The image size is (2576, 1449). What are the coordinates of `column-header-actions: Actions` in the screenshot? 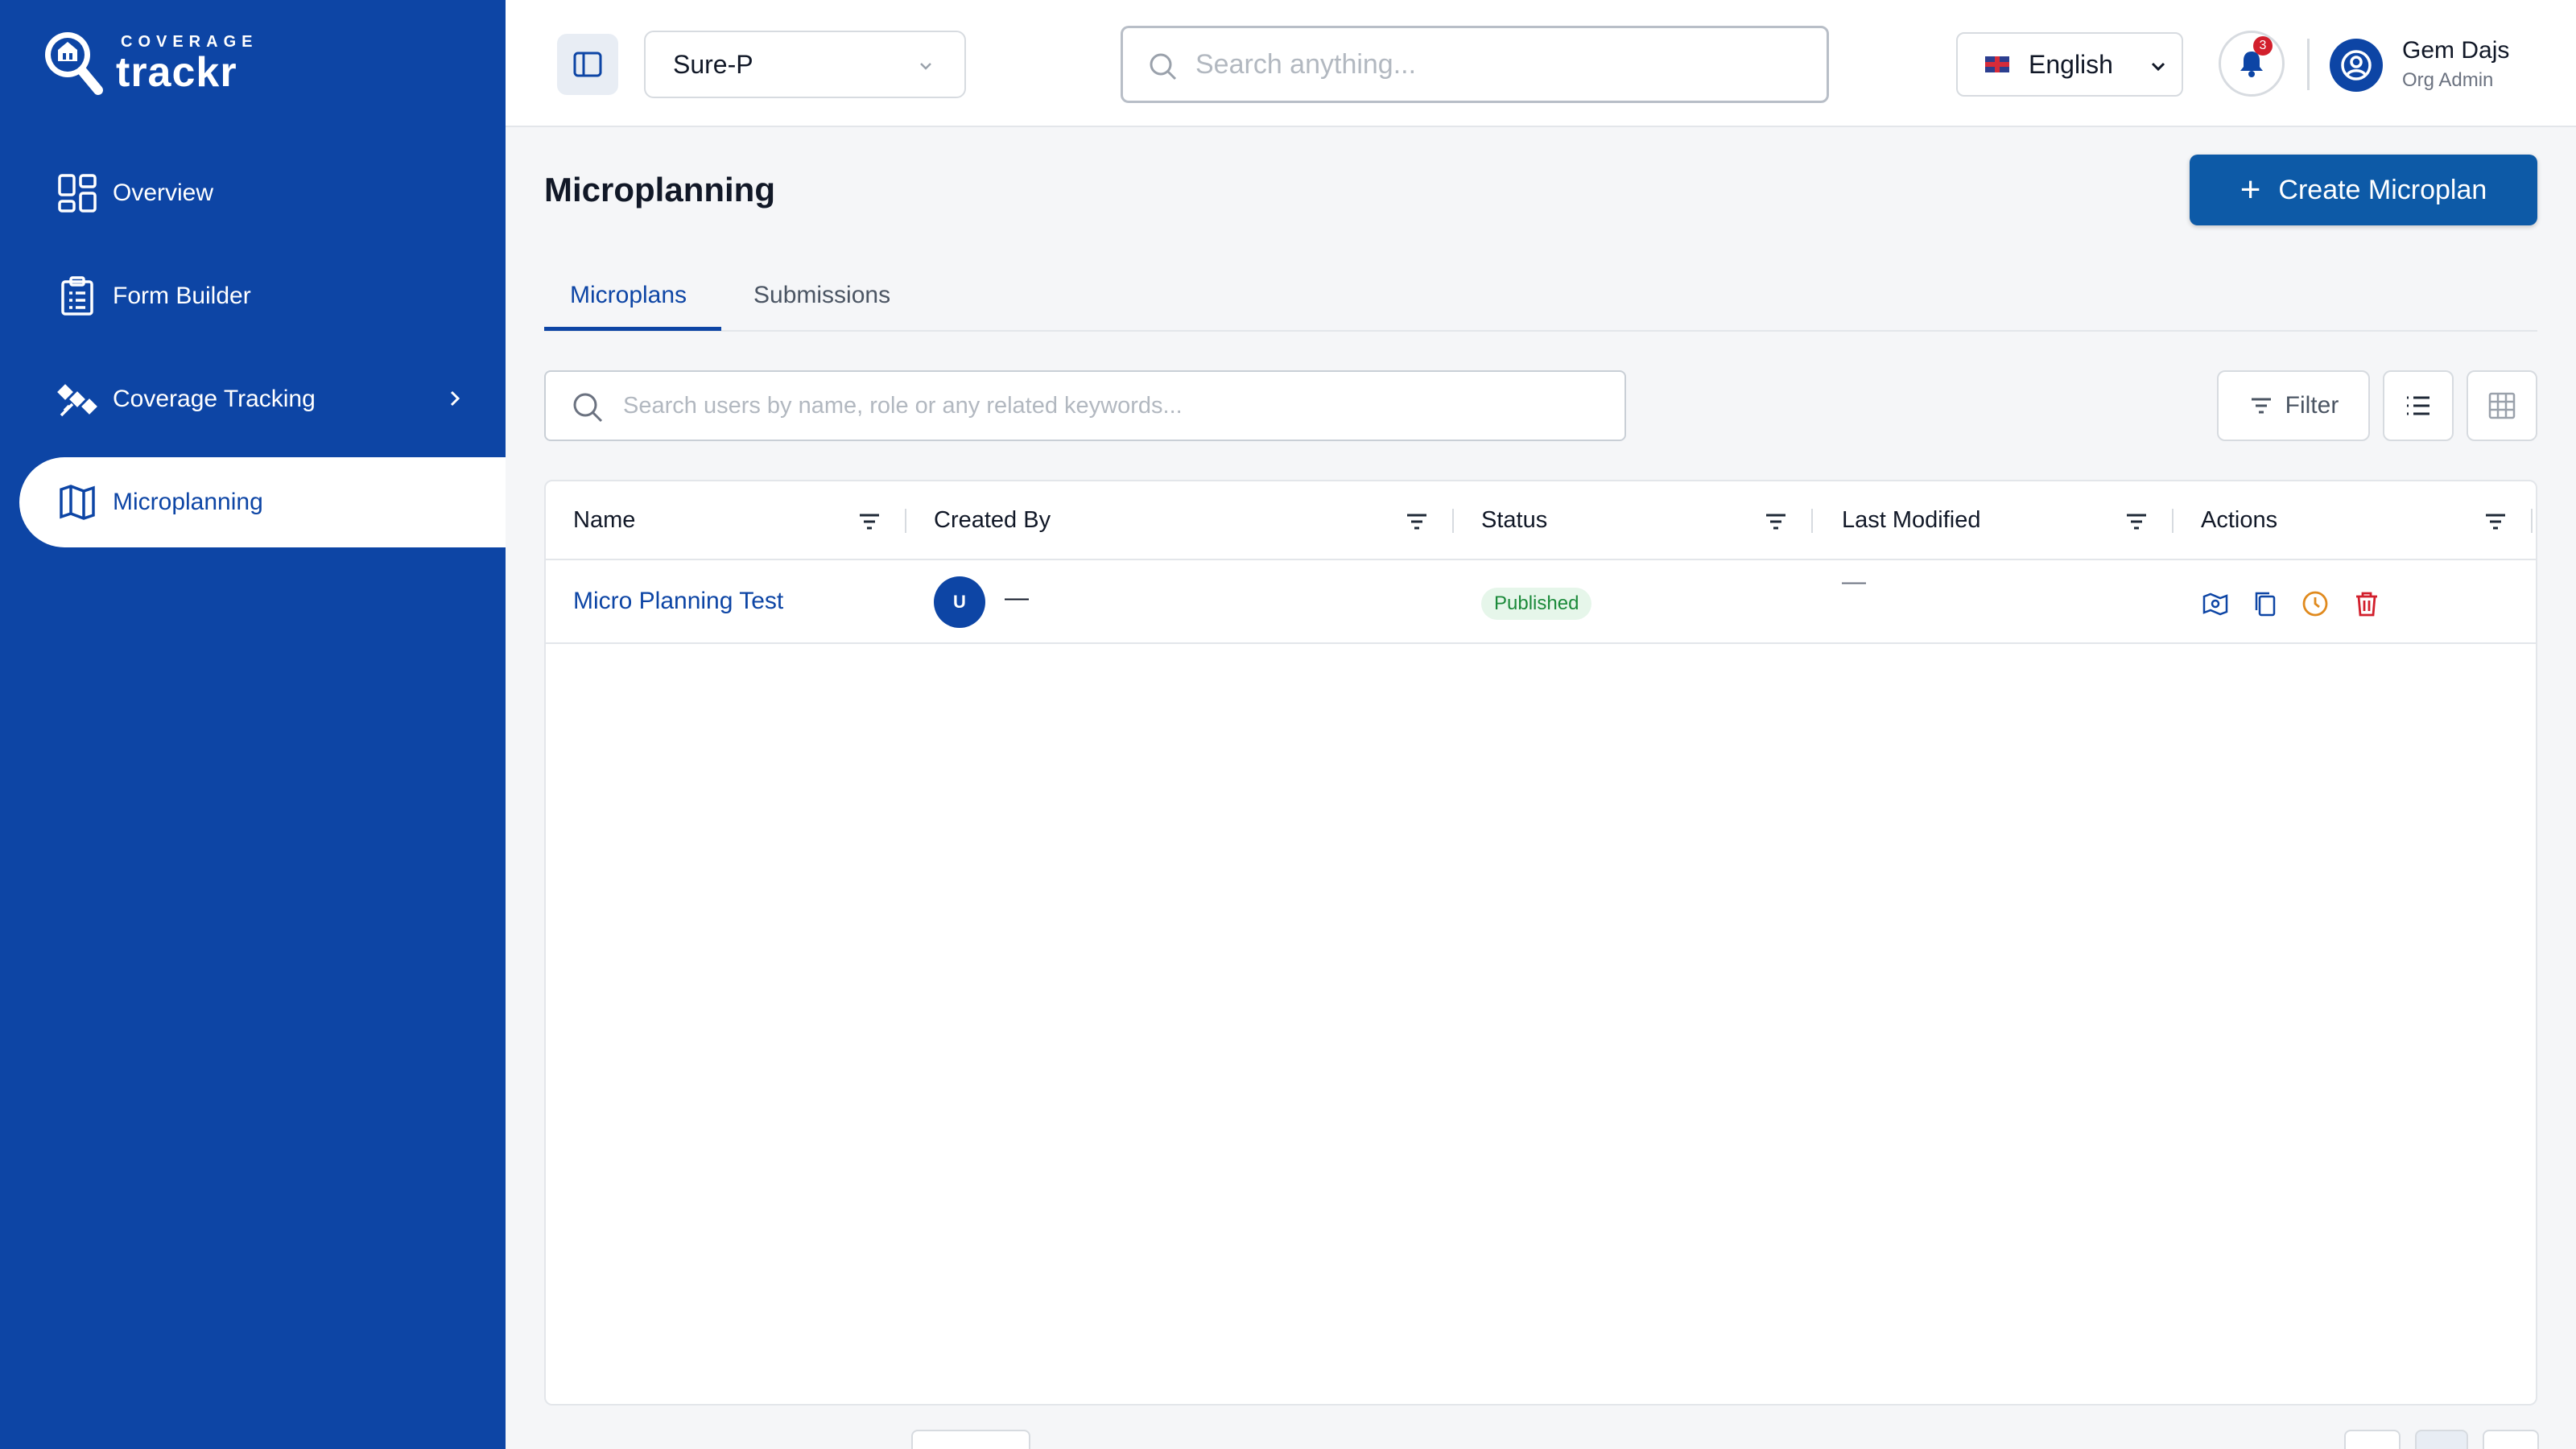 It's located at (2239, 520).